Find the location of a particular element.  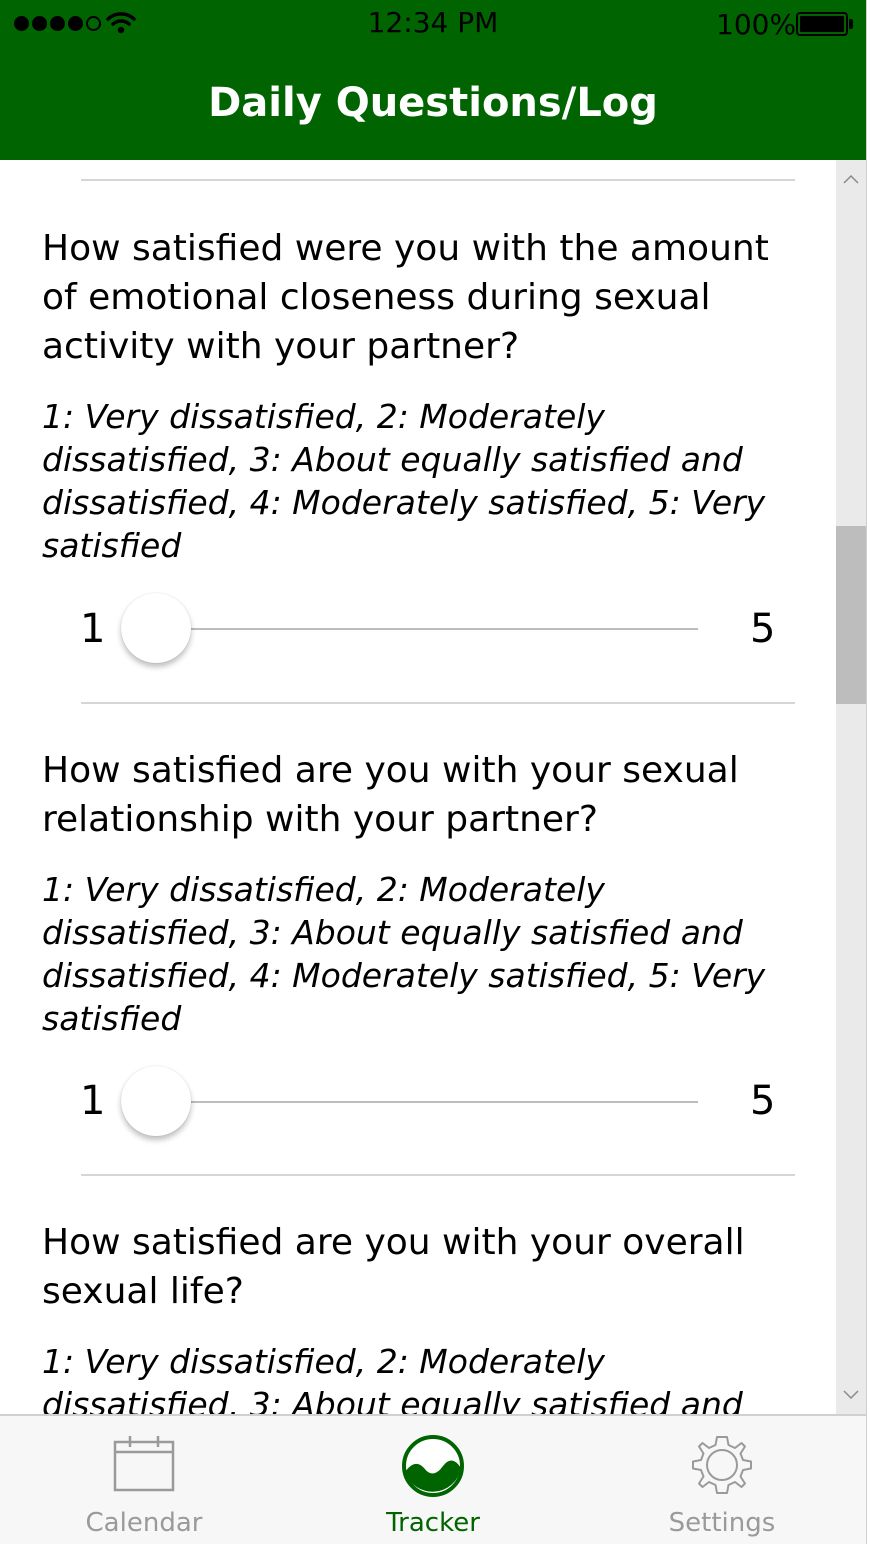

question-2-slider-track is located at coordinates (429, 1102).